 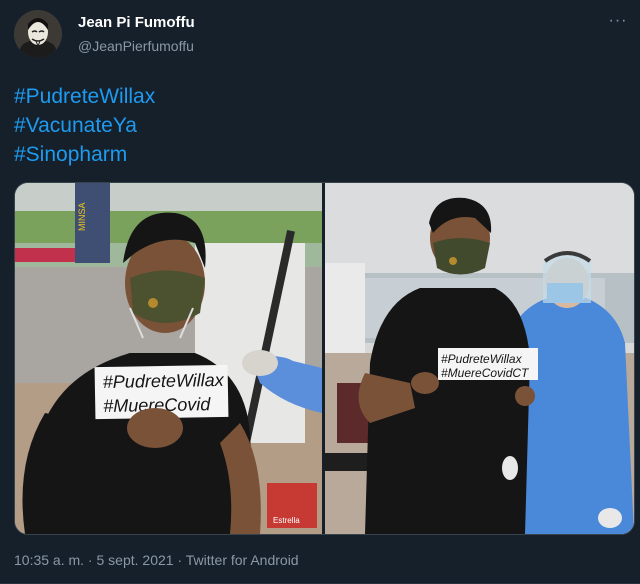 What do you see at coordinates (485, 373) in the screenshot?
I see `sign-line: #MuereCovidCT` at bounding box center [485, 373].